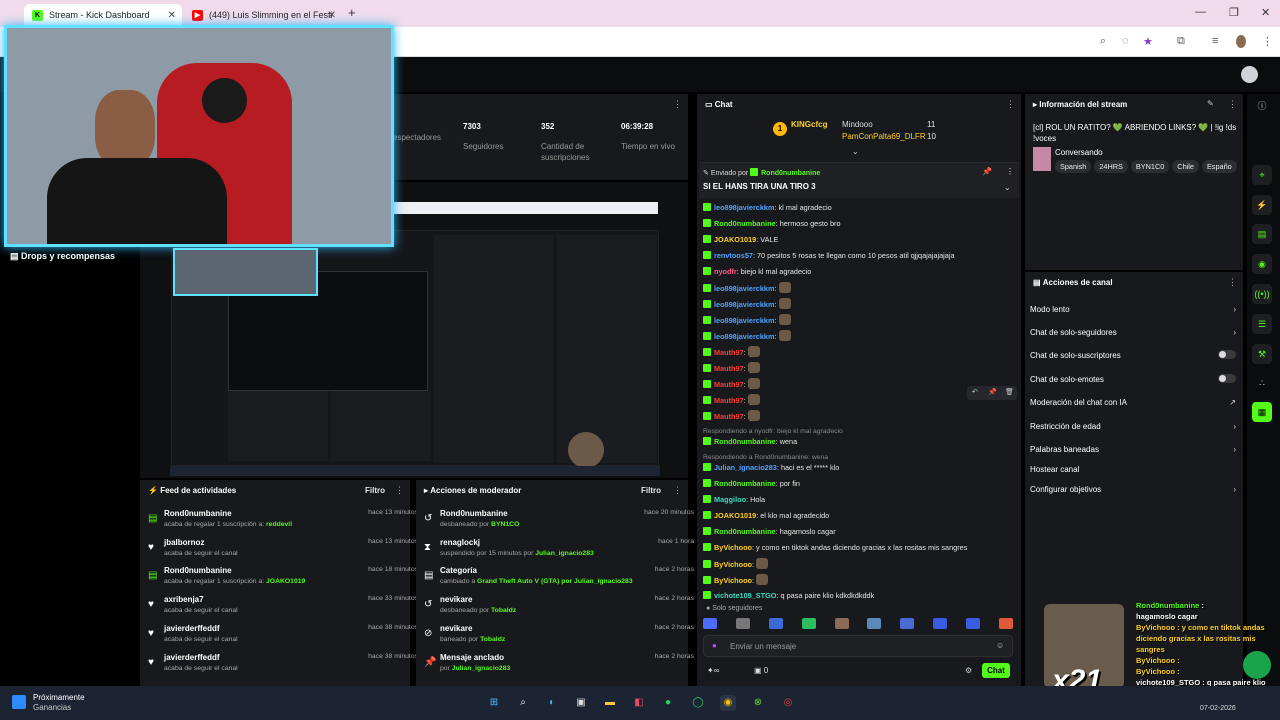 The image size is (1280, 720). What do you see at coordinates (1111, 166) in the screenshot?
I see `tag: 24HRS` at bounding box center [1111, 166].